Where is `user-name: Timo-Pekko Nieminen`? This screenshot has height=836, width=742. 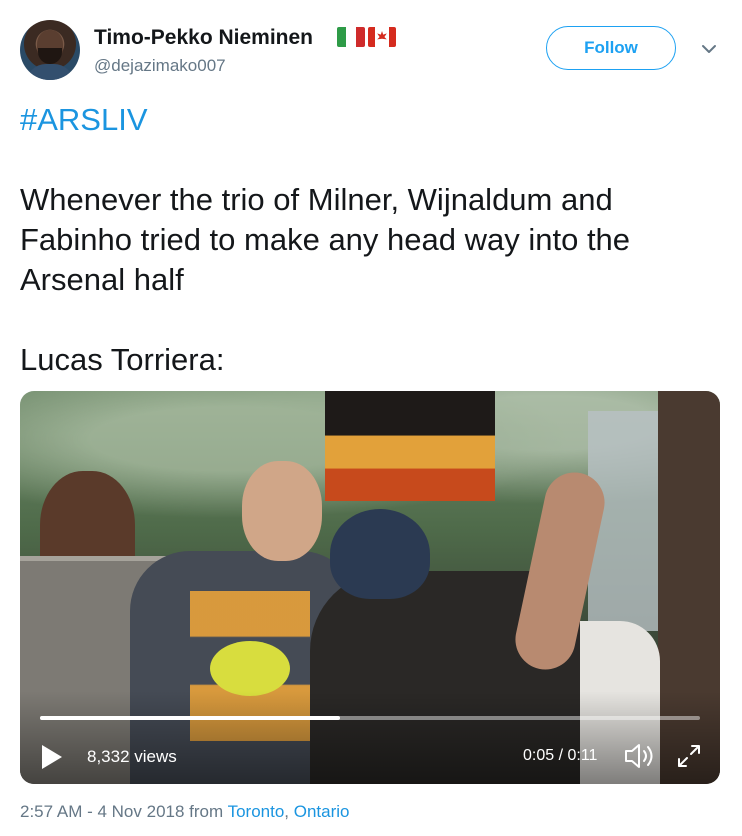
user-name: Timo-Pekko Nieminen is located at coordinates (203, 38).